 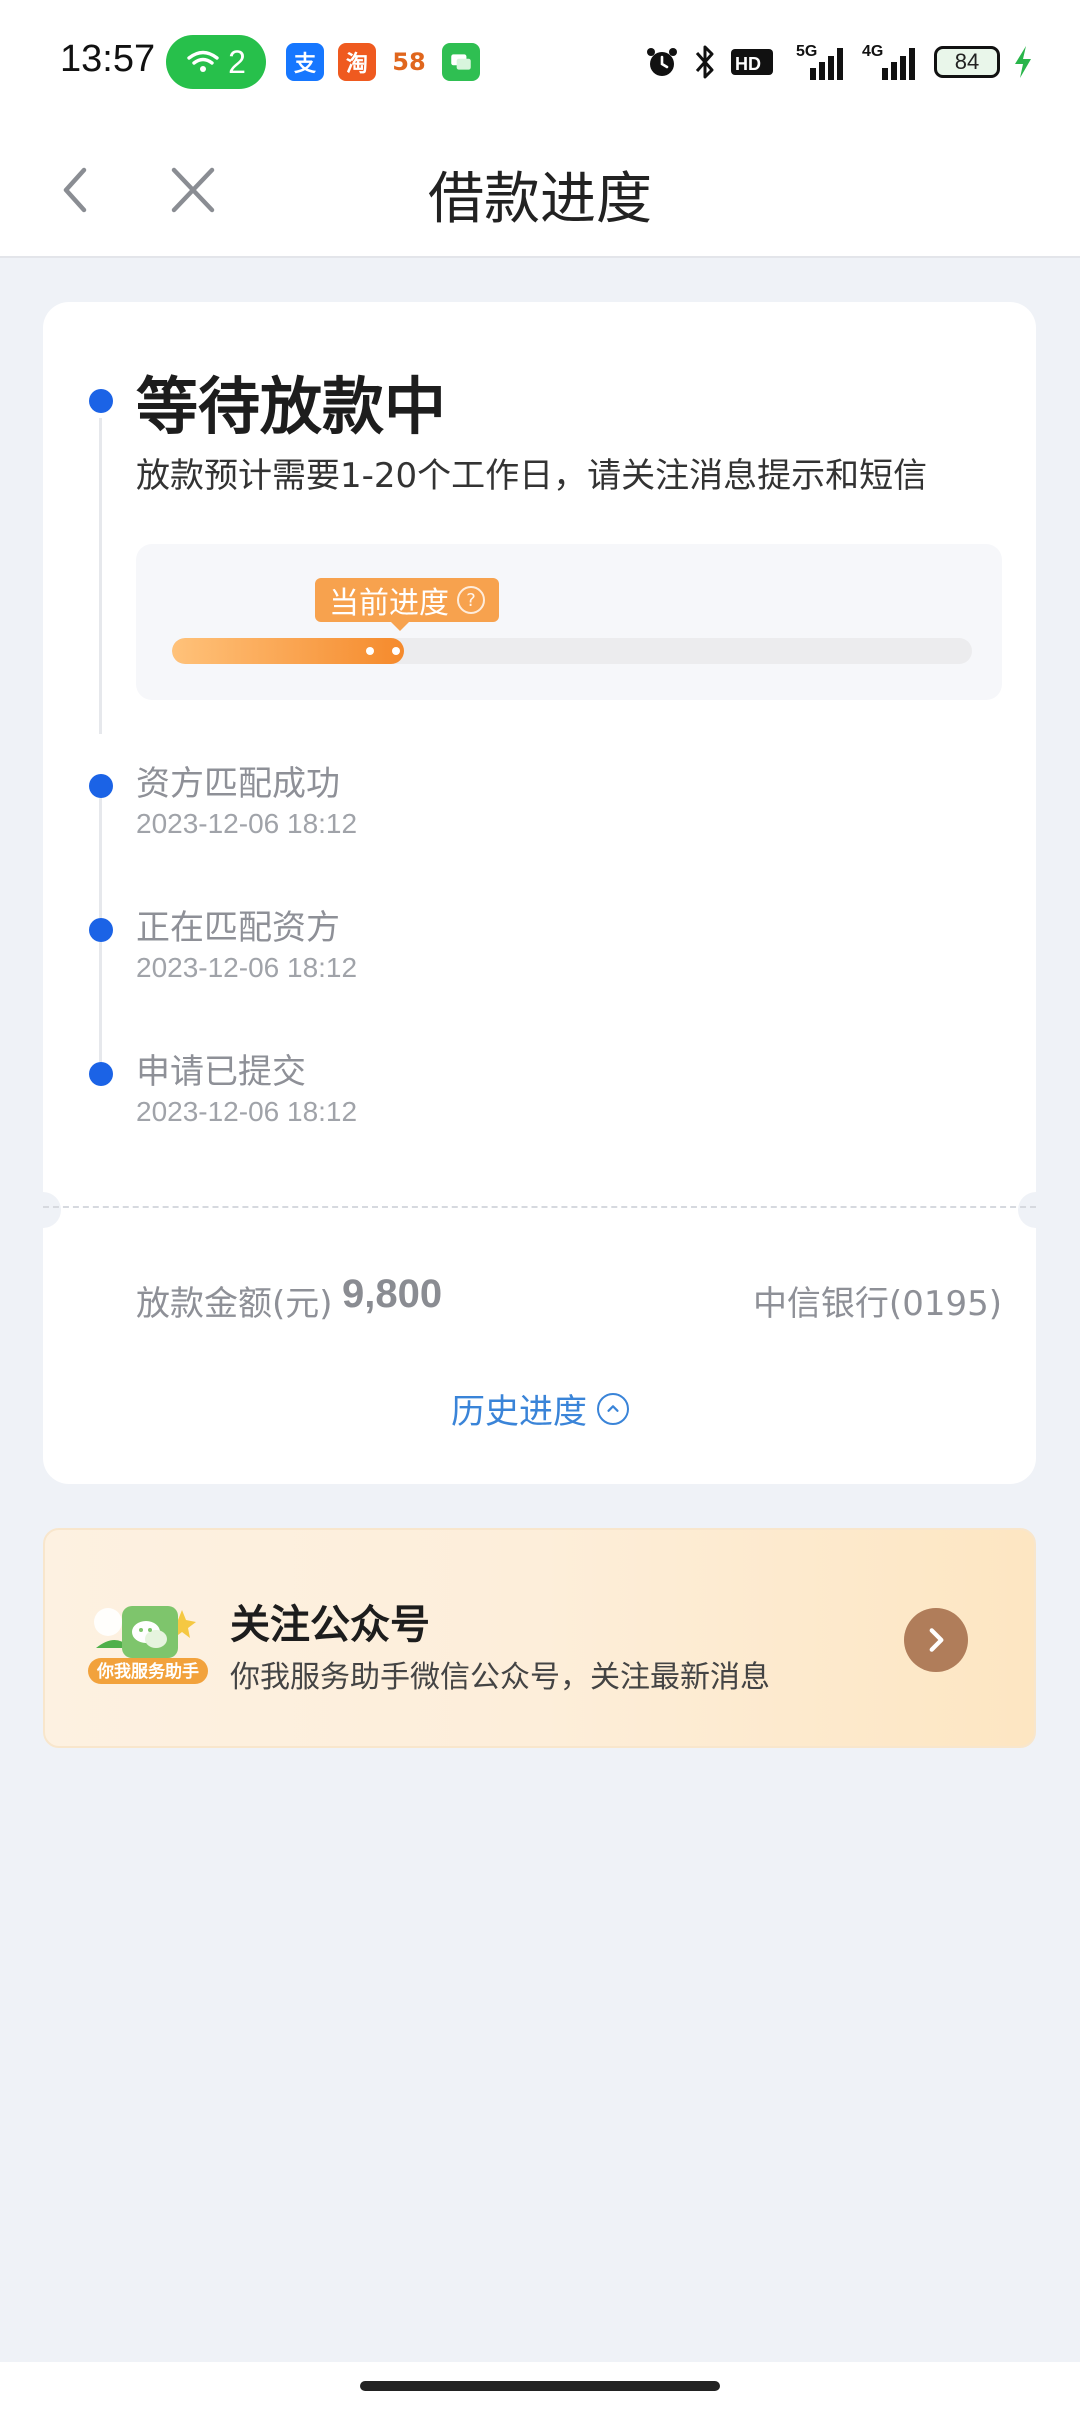 I want to click on promo-go-button, so click(x=936, y=1640).